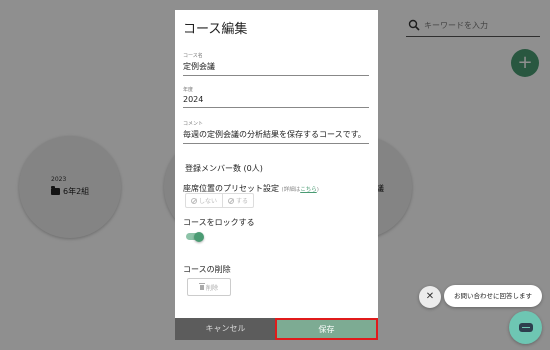  I want to click on year-label: 年度, so click(188, 90).